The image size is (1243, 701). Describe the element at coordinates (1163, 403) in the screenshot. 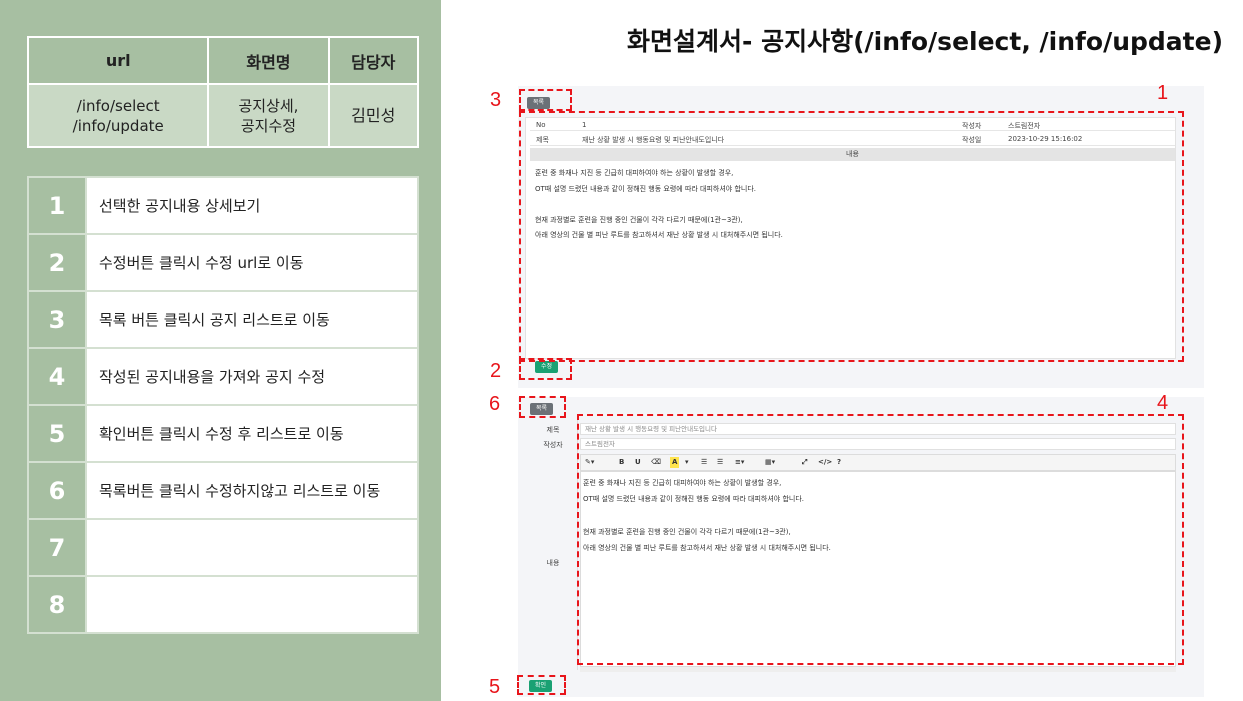

I see `annotation-label-4: 4` at that location.